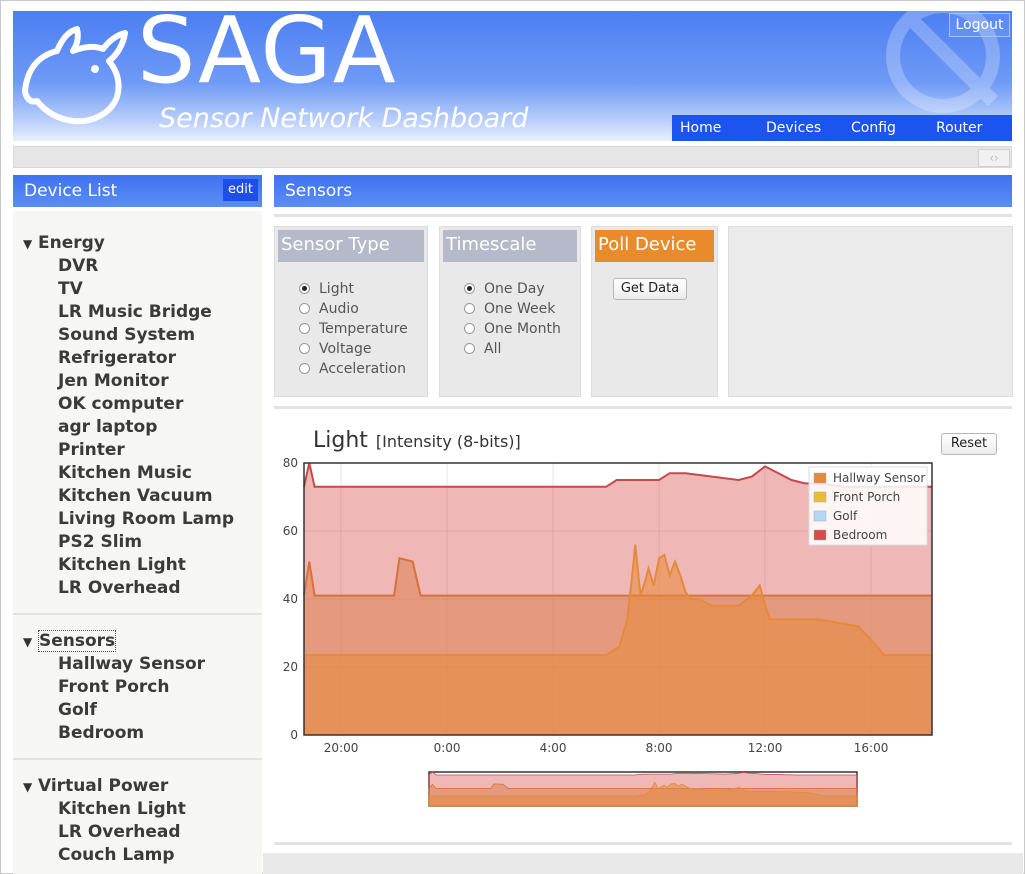  Describe the element at coordinates (845, 516) in the screenshot. I see `legend-label: Golf` at that location.